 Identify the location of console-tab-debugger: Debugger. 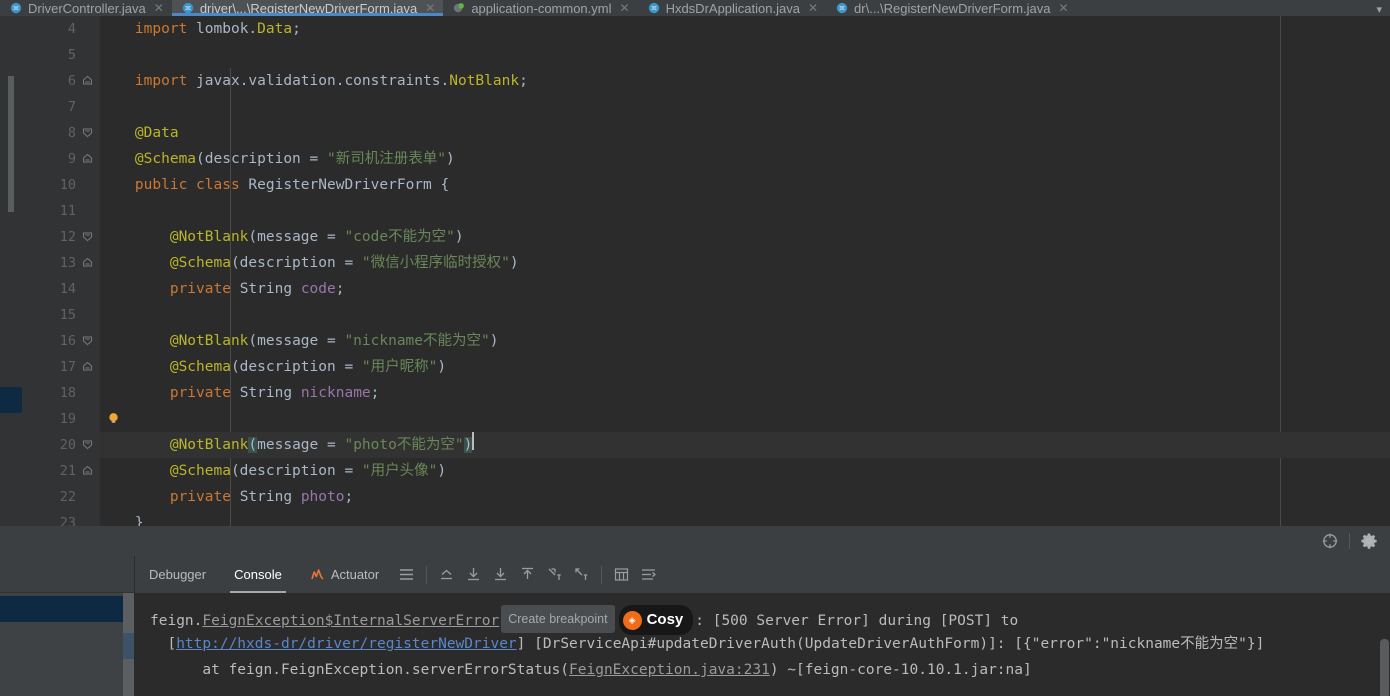
(177, 574).